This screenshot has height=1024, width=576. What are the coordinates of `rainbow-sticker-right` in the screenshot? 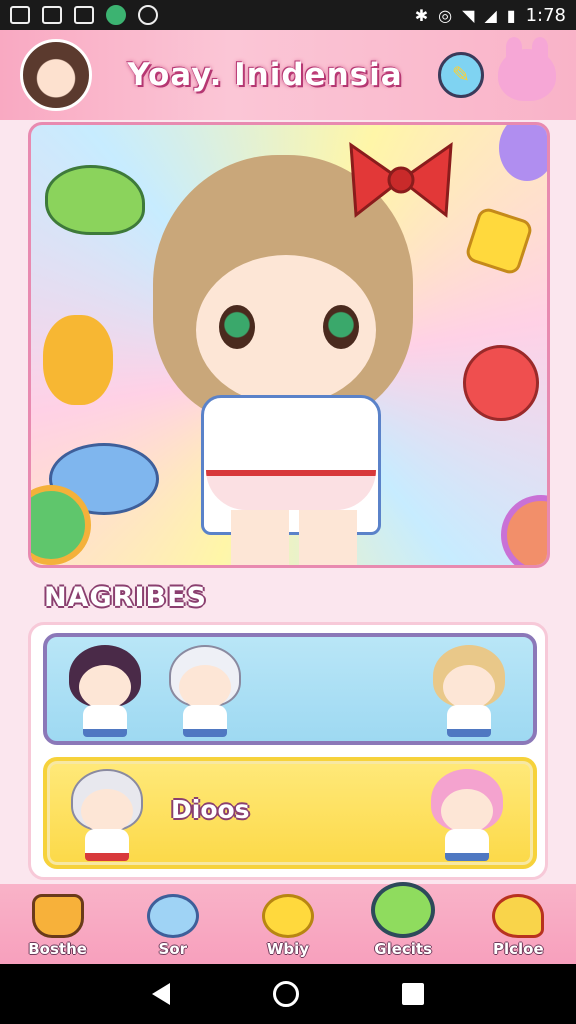 It's located at (524, 530).